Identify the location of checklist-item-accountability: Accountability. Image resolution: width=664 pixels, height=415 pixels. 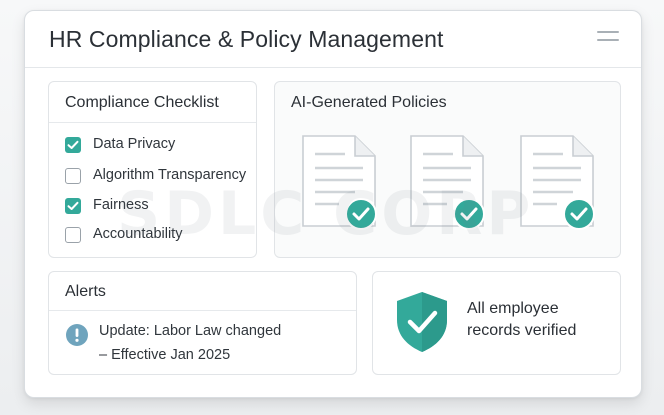
(159, 236).